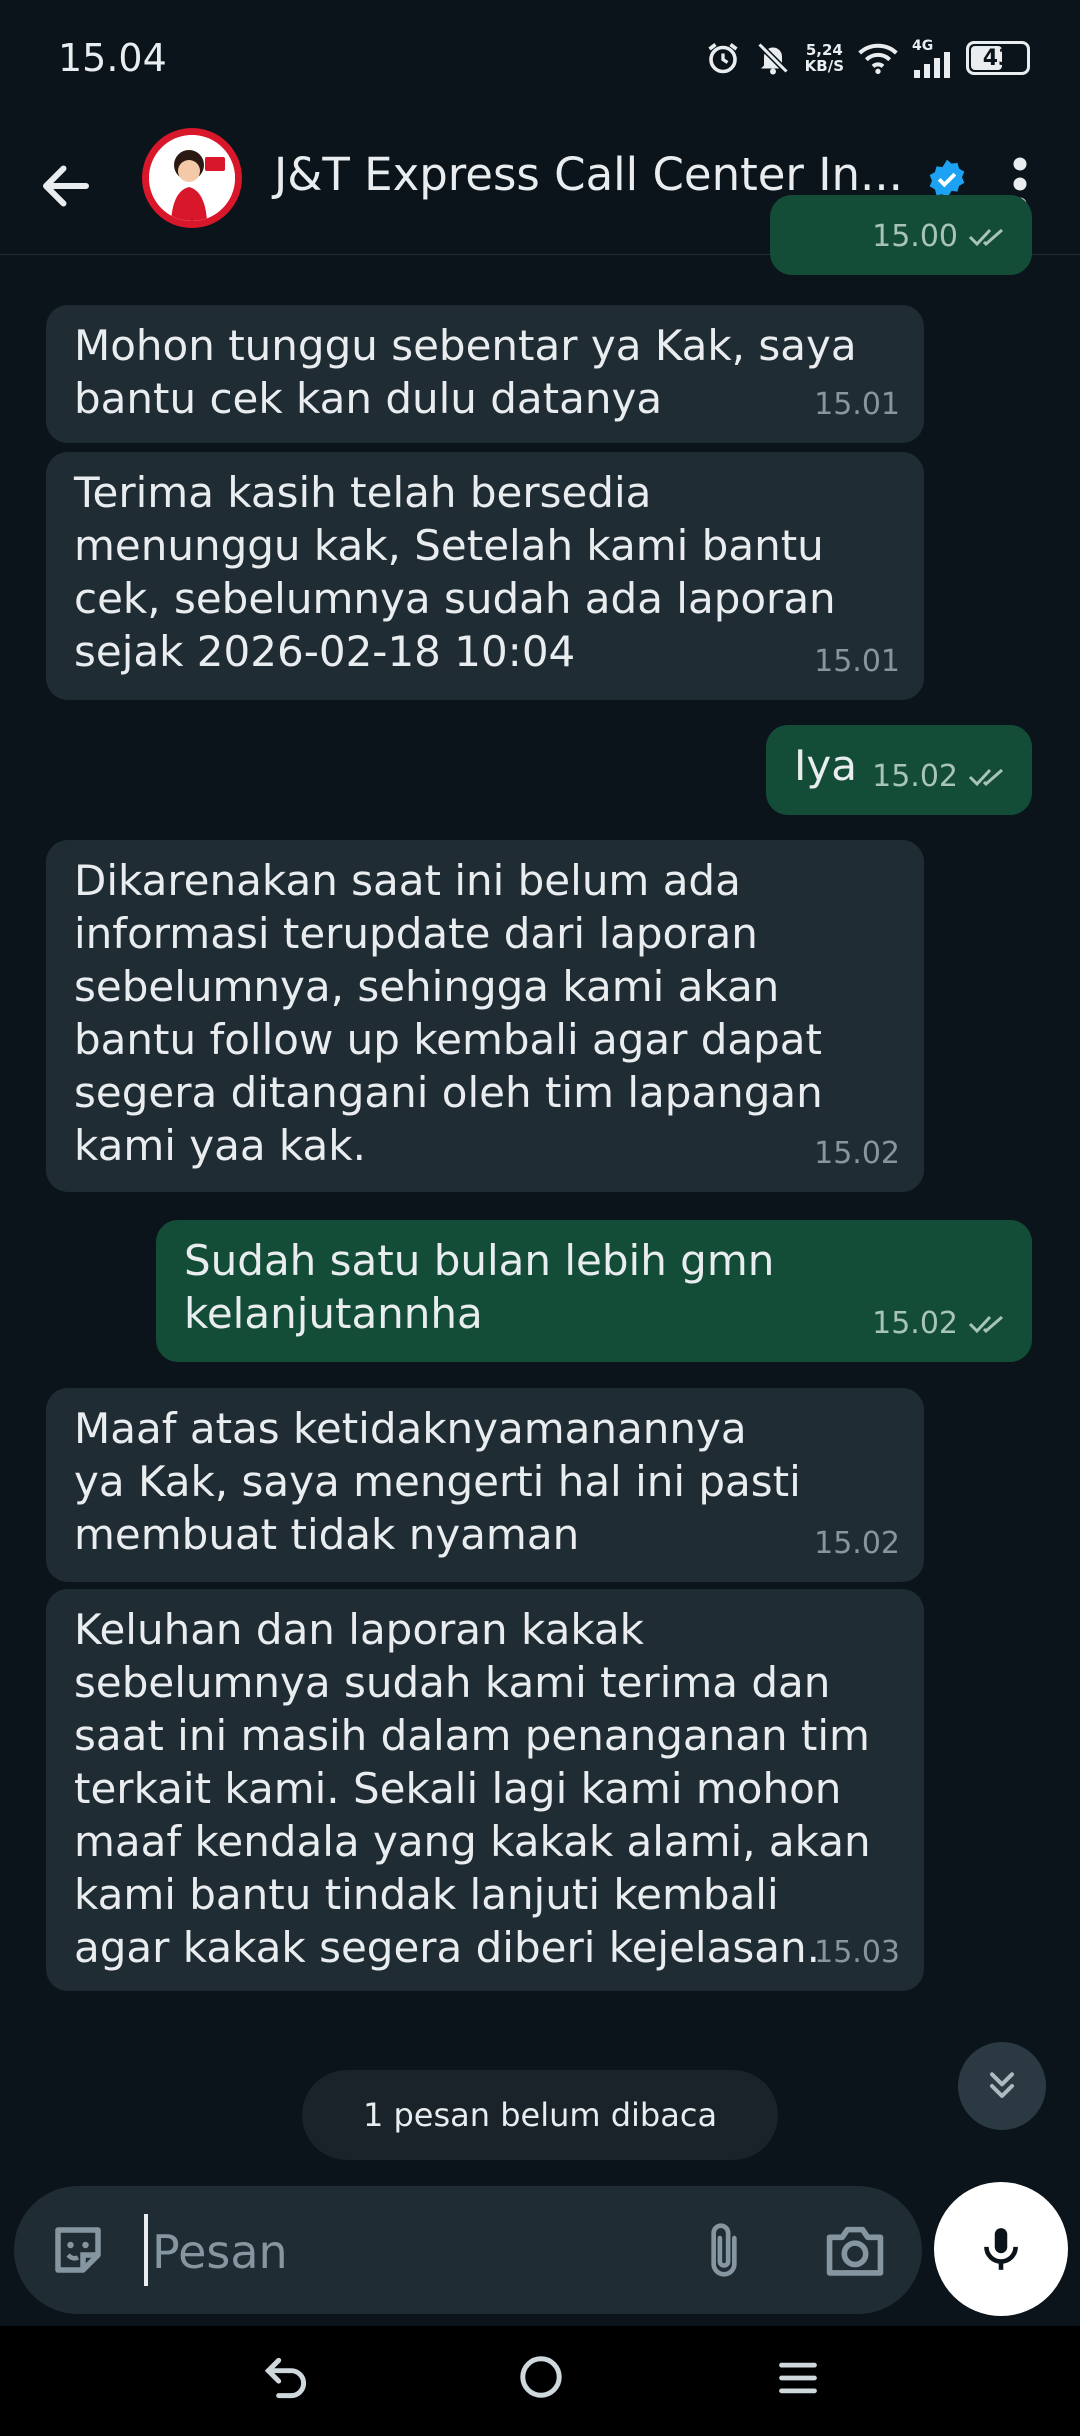 The height and width of the screenshot is (2436, 1080). I want to click on message-bubble-outgoing: Iya 15.02, so click(899, 770).